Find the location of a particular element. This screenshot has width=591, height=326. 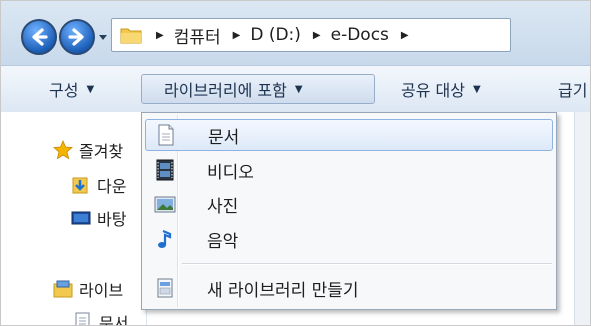

new-library-icon is located at coordinates (165, 288).